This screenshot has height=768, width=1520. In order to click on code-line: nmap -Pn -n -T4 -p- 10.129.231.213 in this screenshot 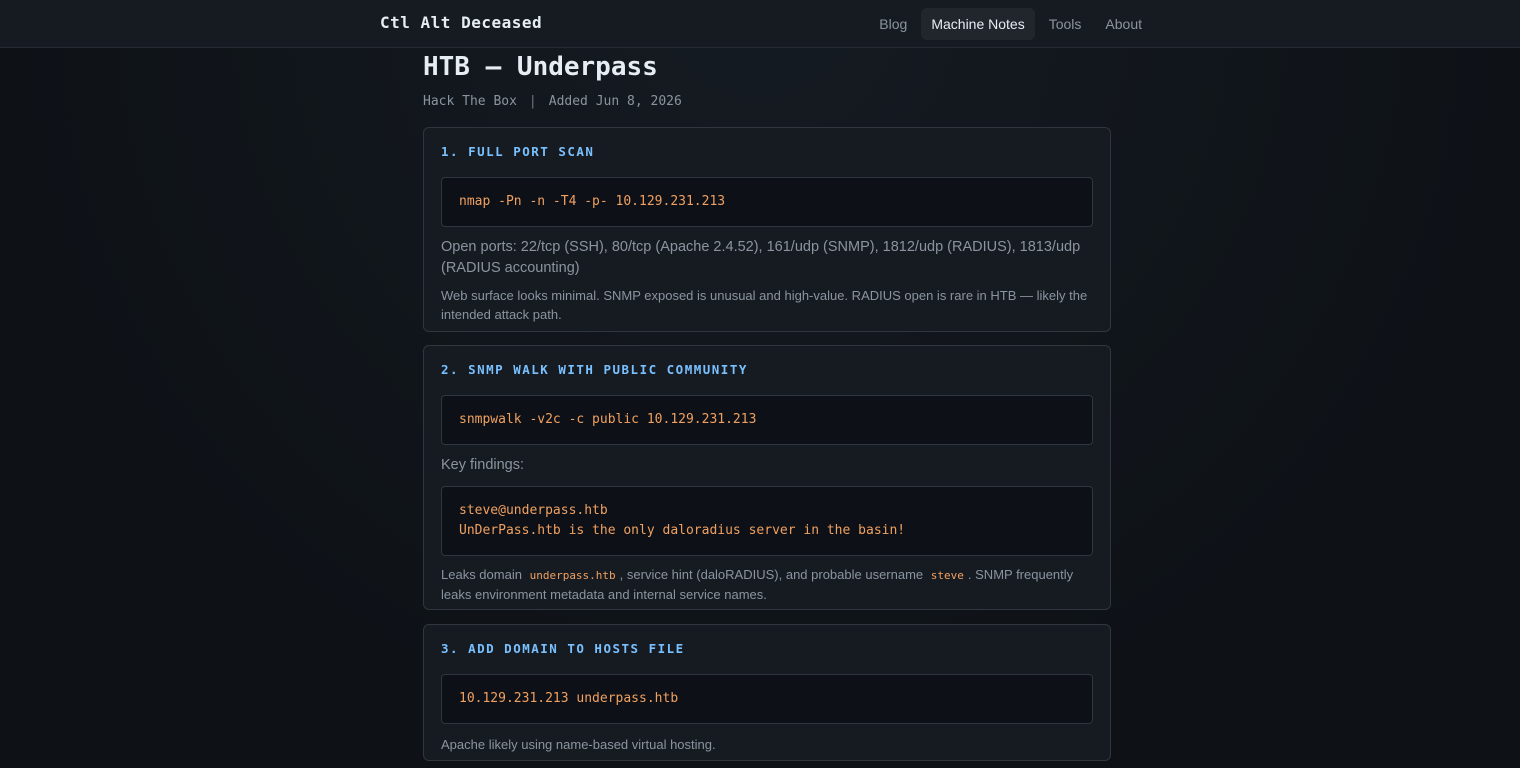, I will do `click(592, 201)`.